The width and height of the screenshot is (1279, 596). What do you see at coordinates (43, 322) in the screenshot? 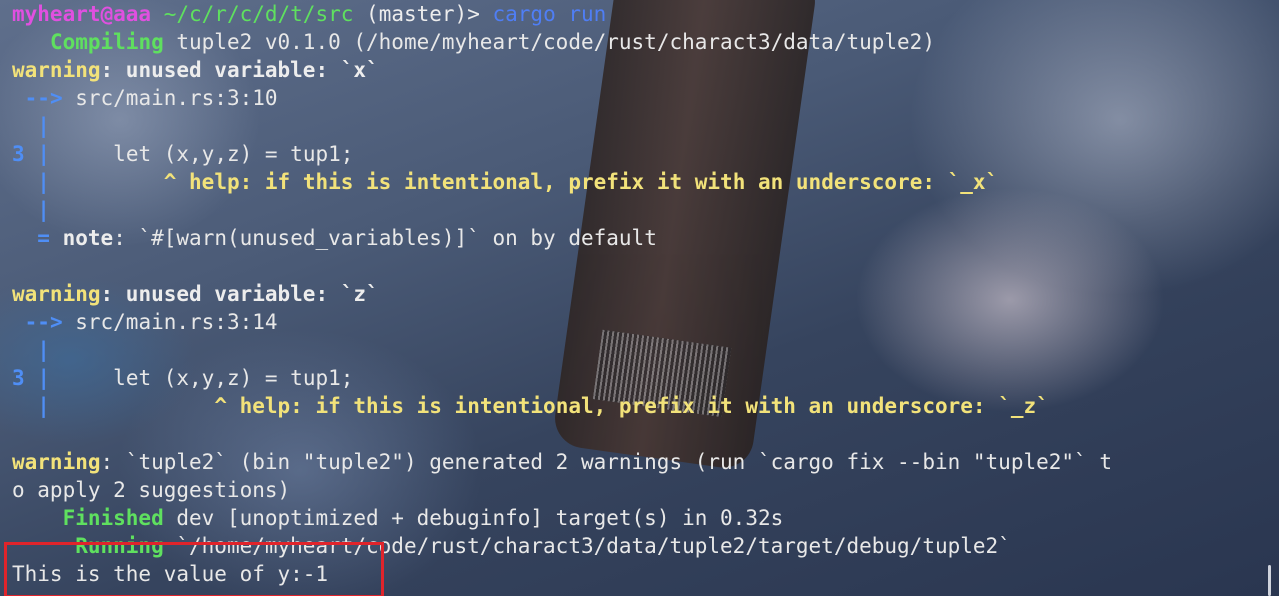
I see `warning2-arrow: -->` at bounding box center [43, 322].